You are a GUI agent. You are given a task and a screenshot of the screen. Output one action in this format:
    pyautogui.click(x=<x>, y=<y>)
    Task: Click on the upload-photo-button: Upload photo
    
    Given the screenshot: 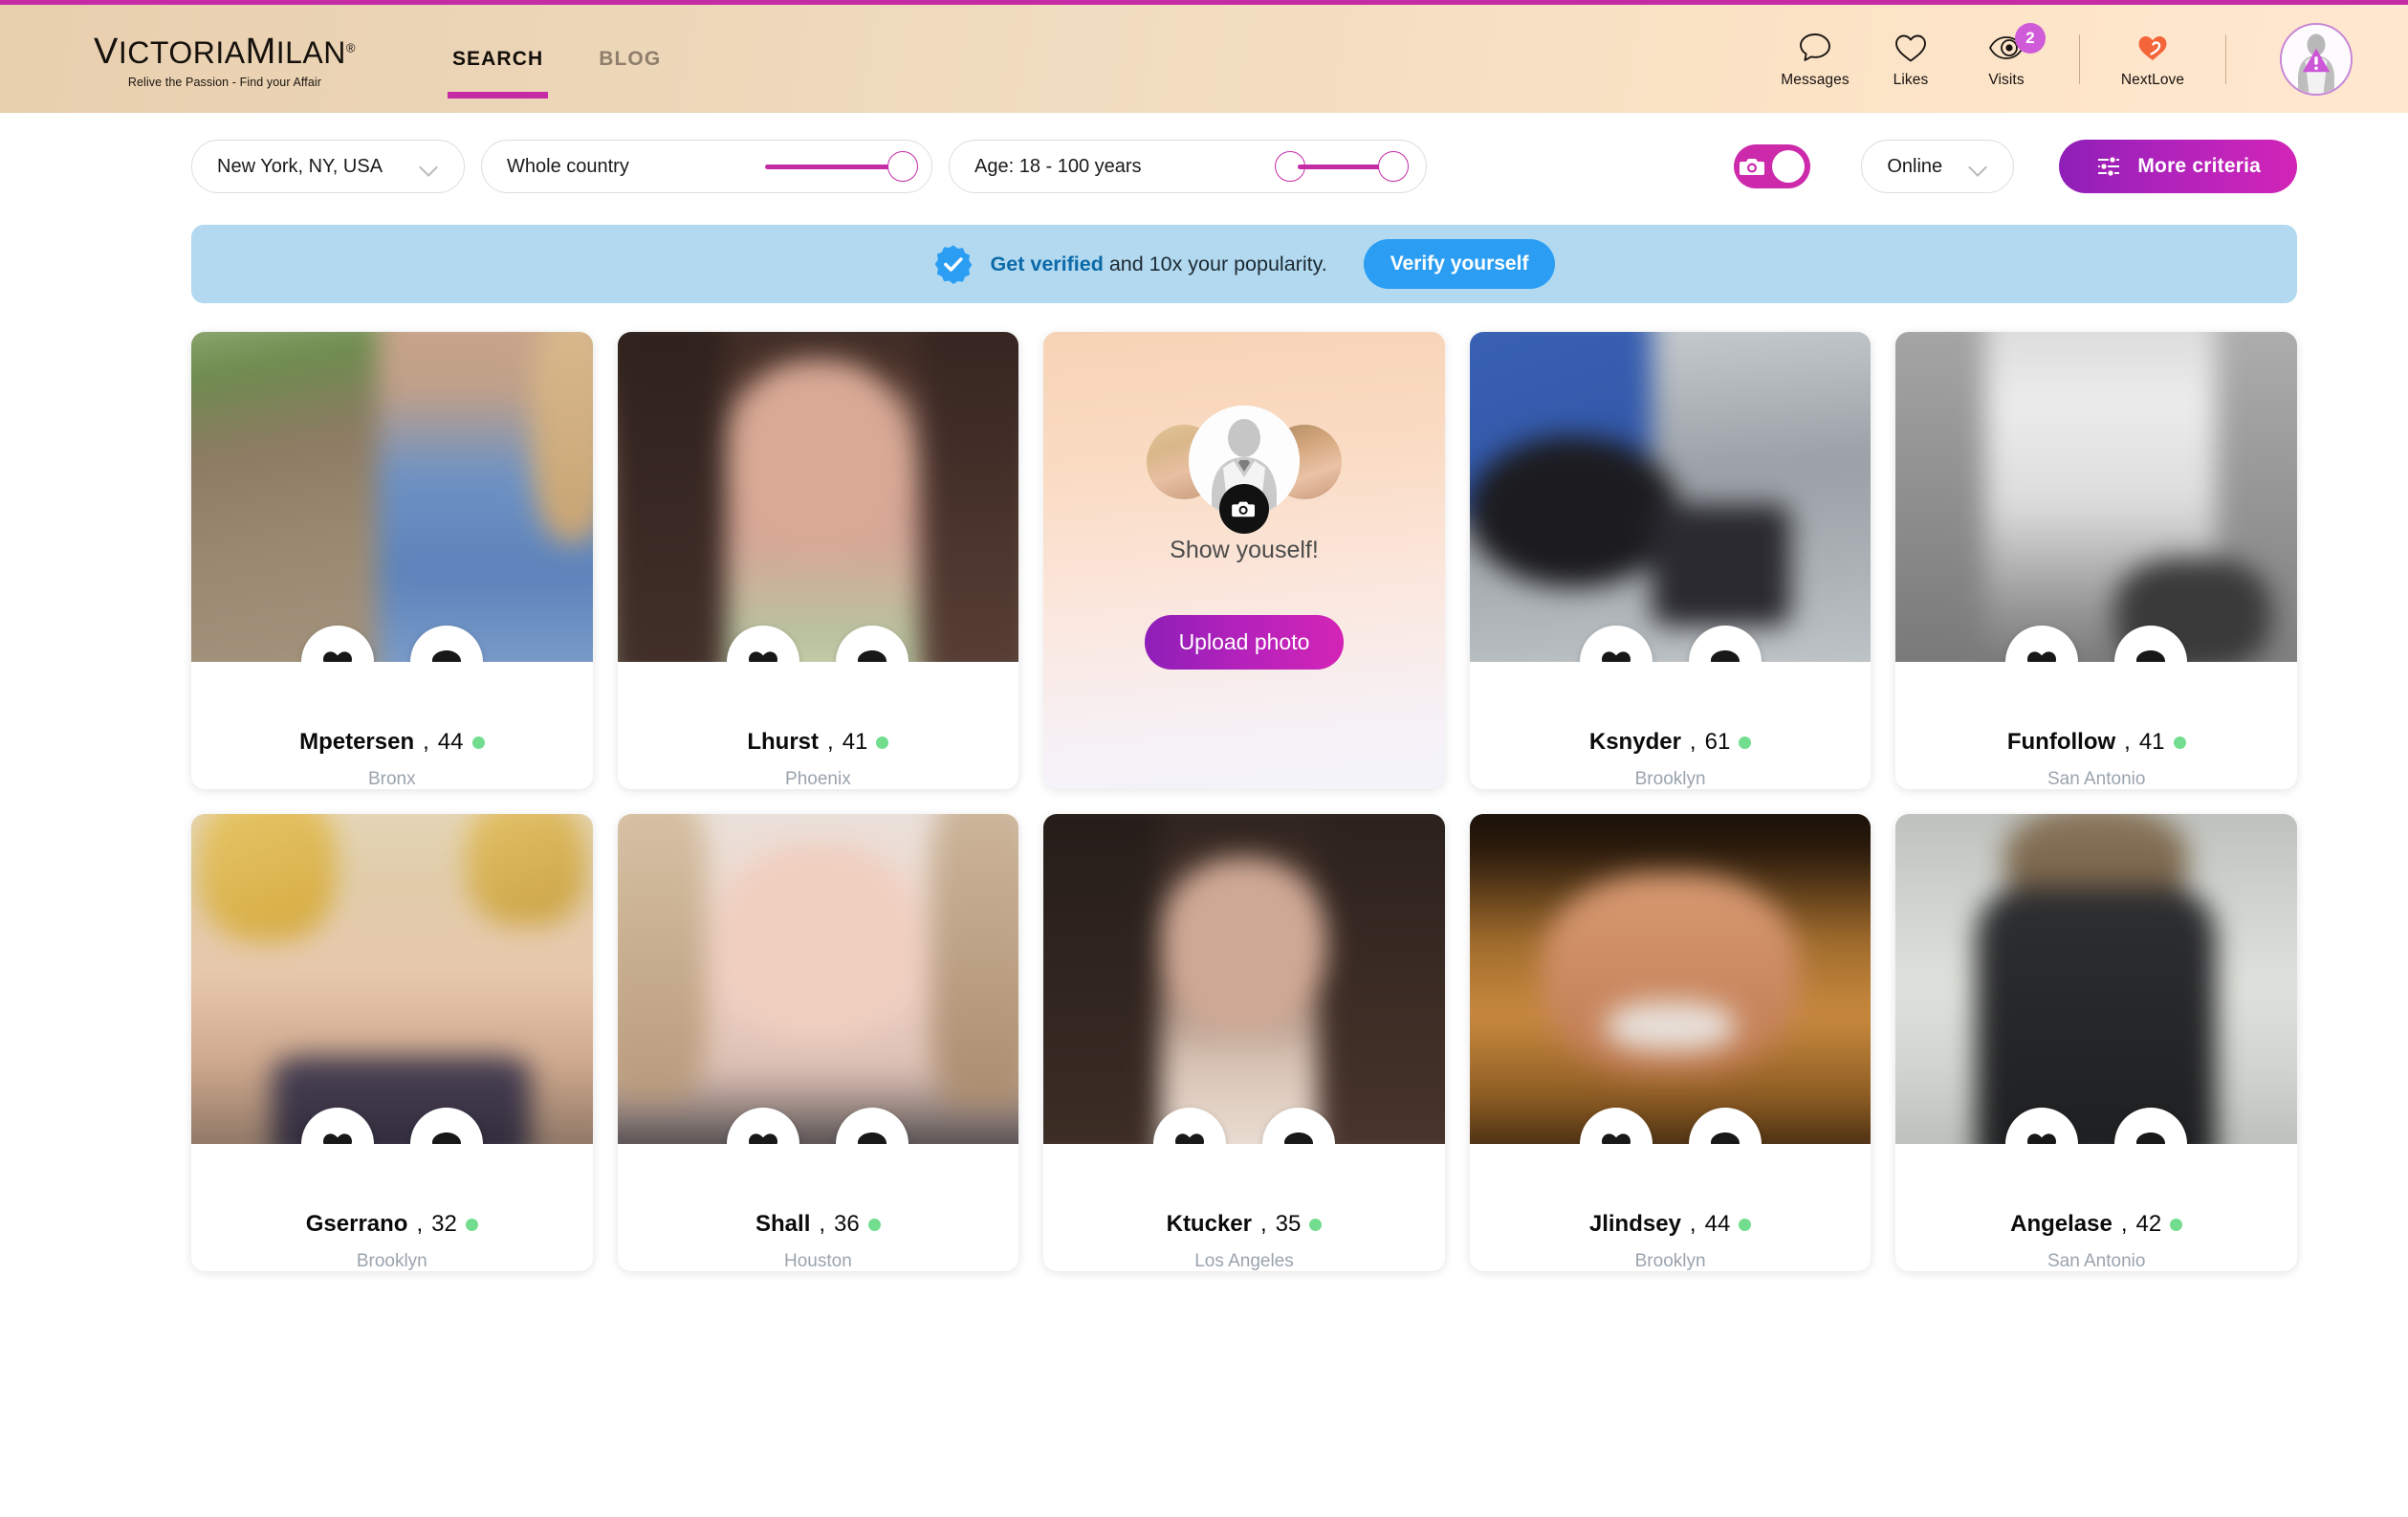 What is the action you would take?
    pyautogui.click(x=1245, y=643)
    